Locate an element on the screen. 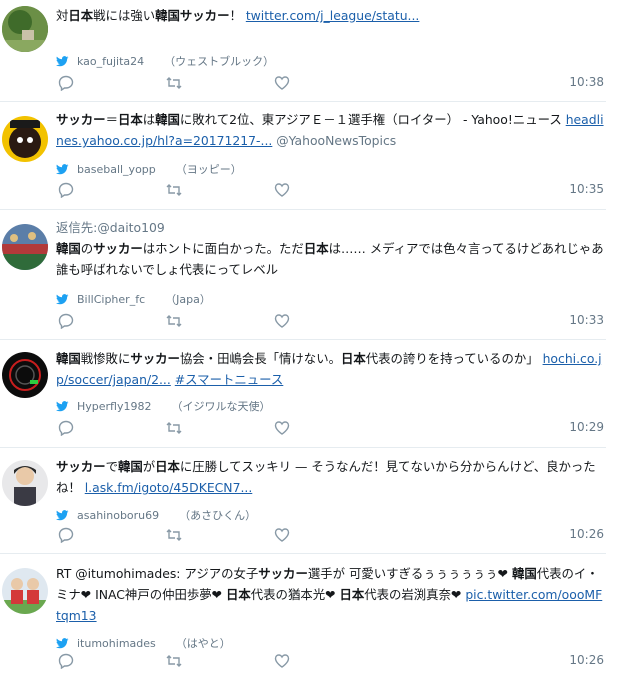 This screenshot has height=676, width=619. display-name: （Japa） is located at coordinates (188, 299).